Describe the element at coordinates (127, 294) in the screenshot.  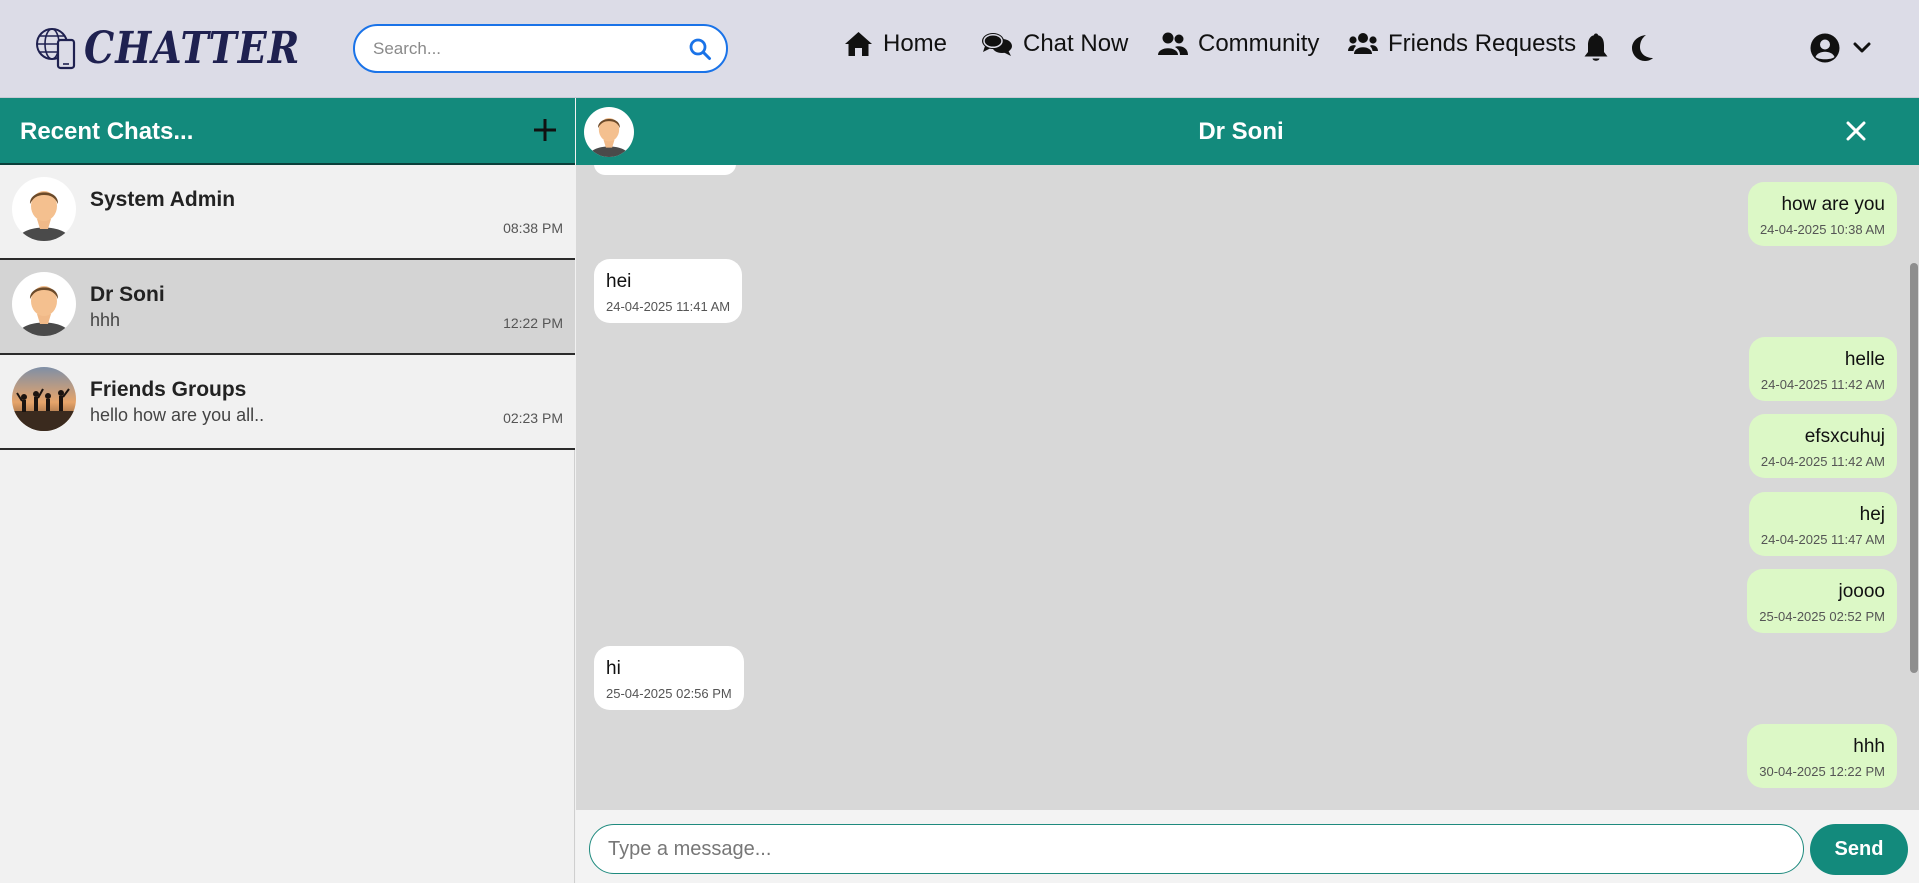
I see `chat-name: Dr Soni` at that location.